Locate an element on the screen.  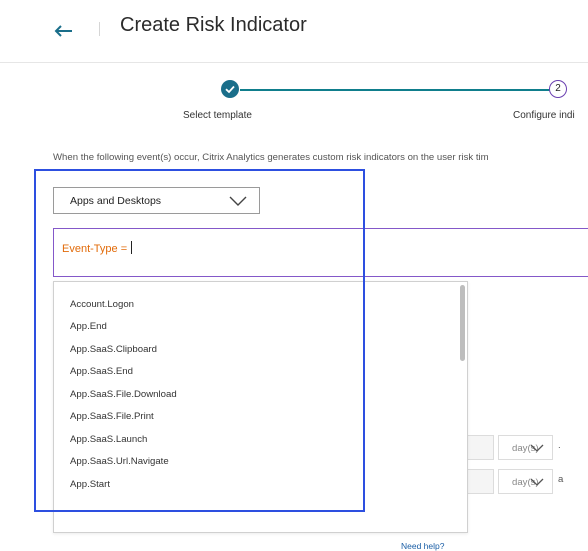
need-help-link: Need help? is located at coordinates (422, 546).